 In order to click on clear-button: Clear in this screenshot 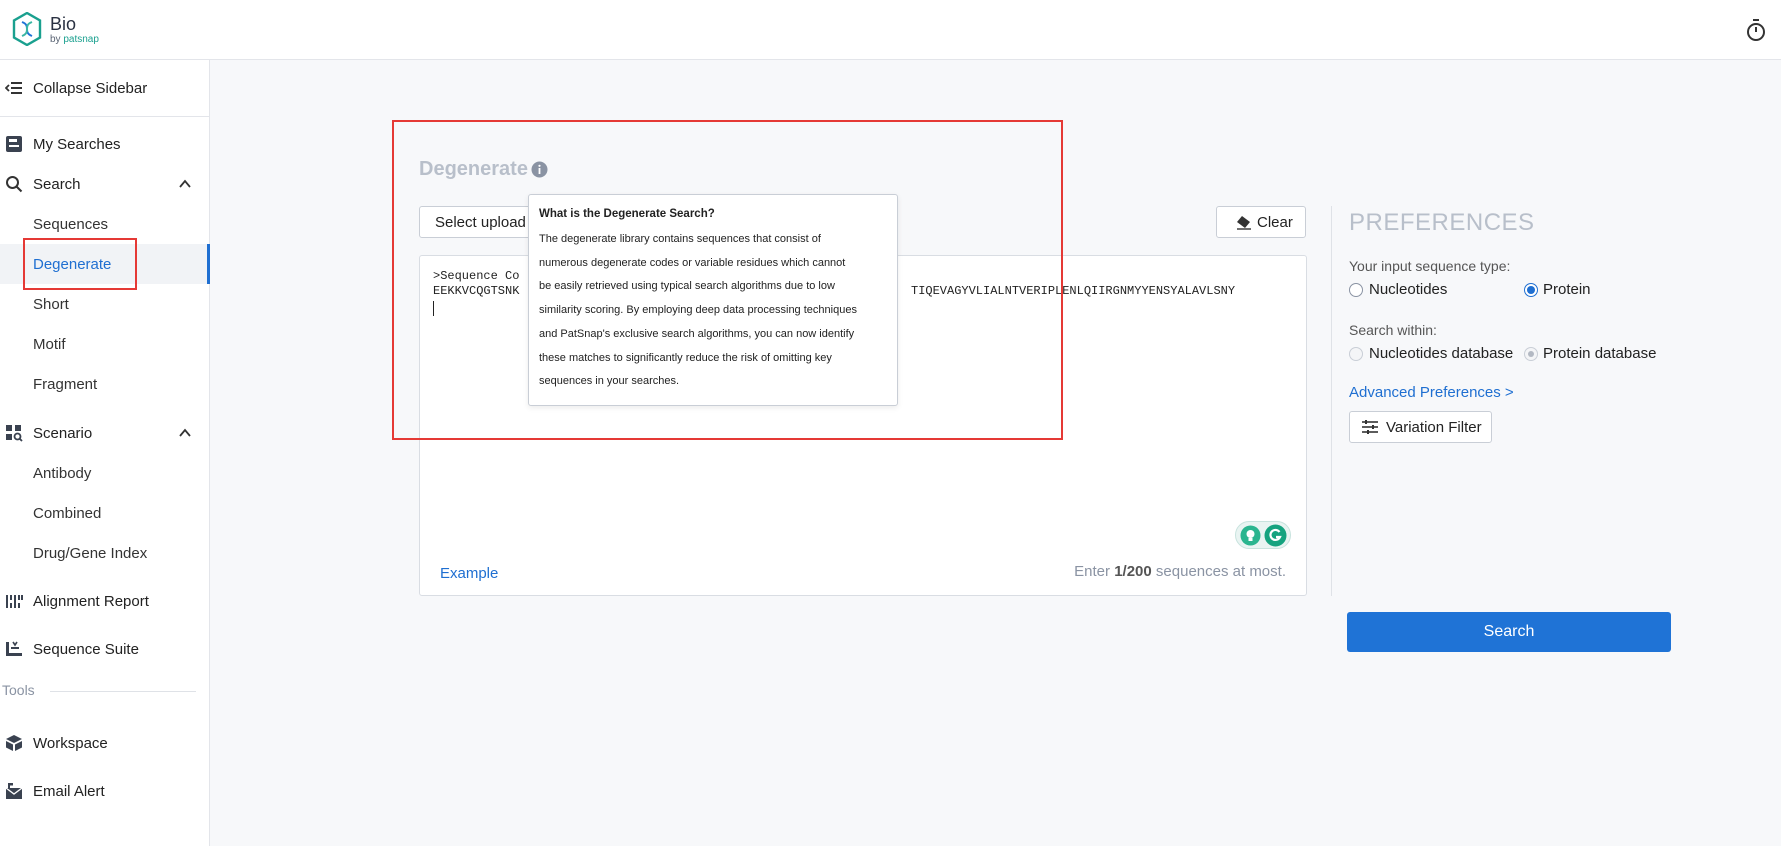, I will do `click(1261, 222)`.